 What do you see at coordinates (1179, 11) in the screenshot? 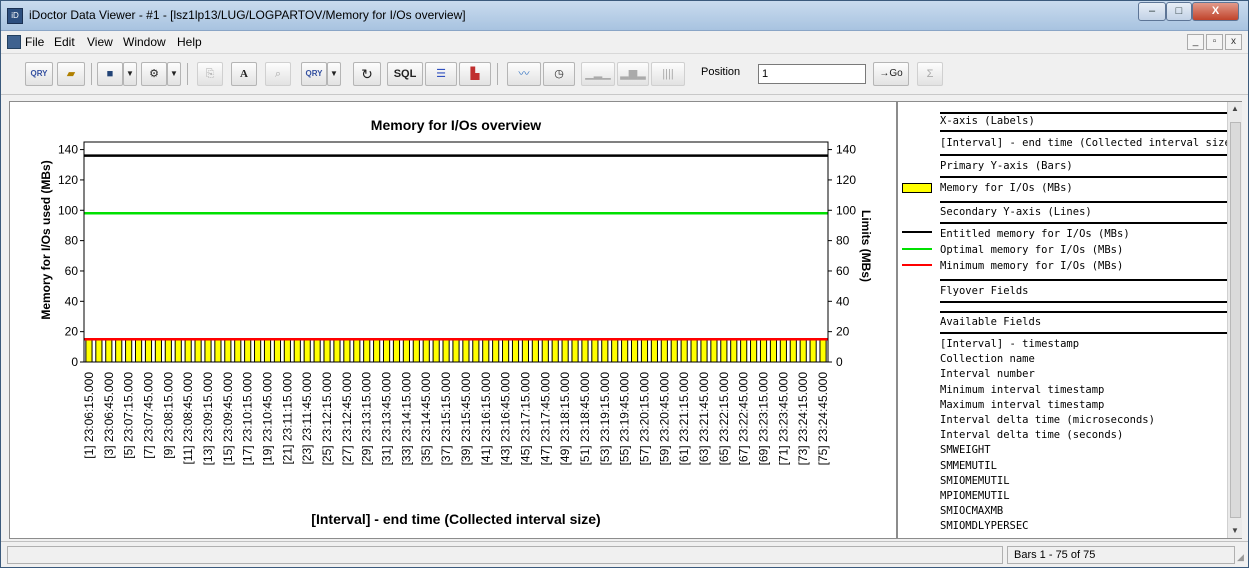
I see `maximize-button: □` at bounding box center [1179, 11].